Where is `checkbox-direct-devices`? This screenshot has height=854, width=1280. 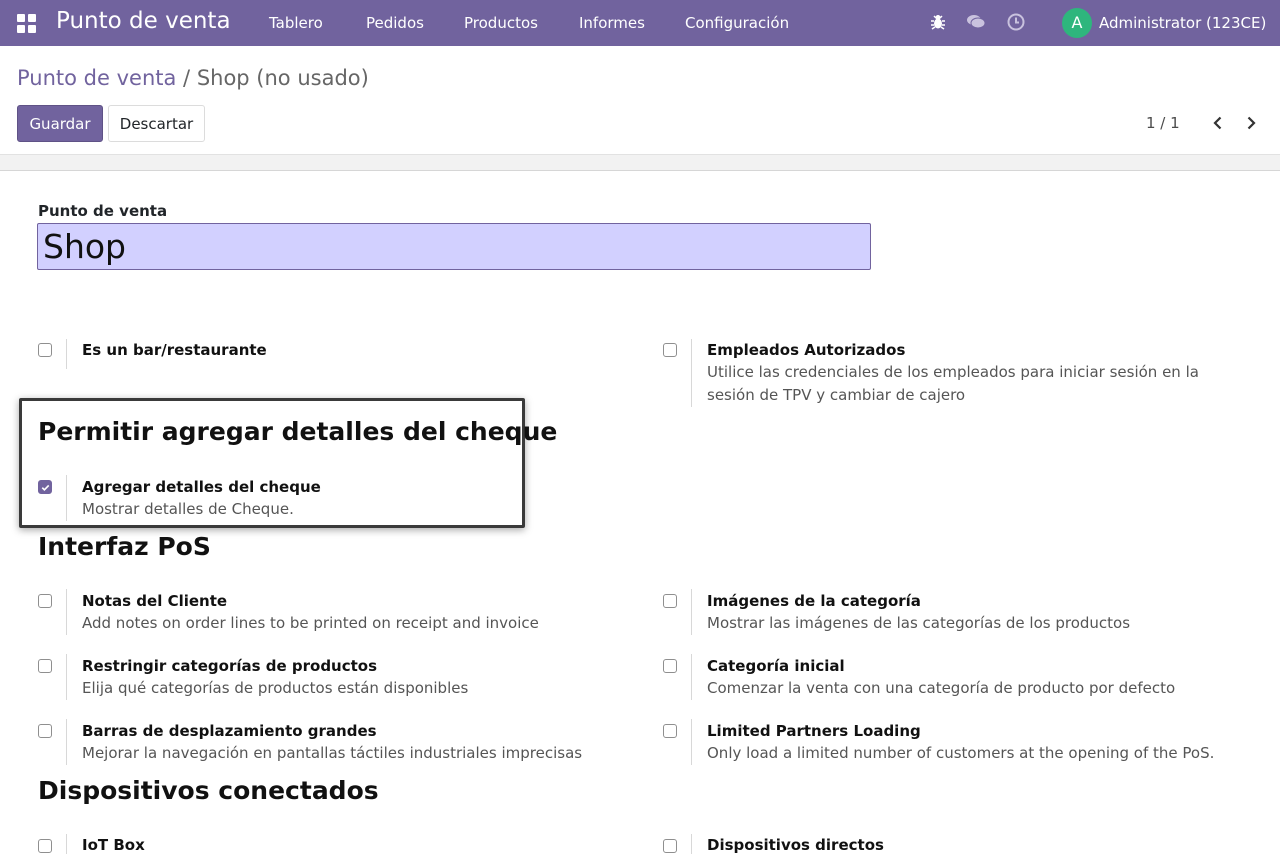
checkbox-direct-devices is located at coordinates (670, 846).